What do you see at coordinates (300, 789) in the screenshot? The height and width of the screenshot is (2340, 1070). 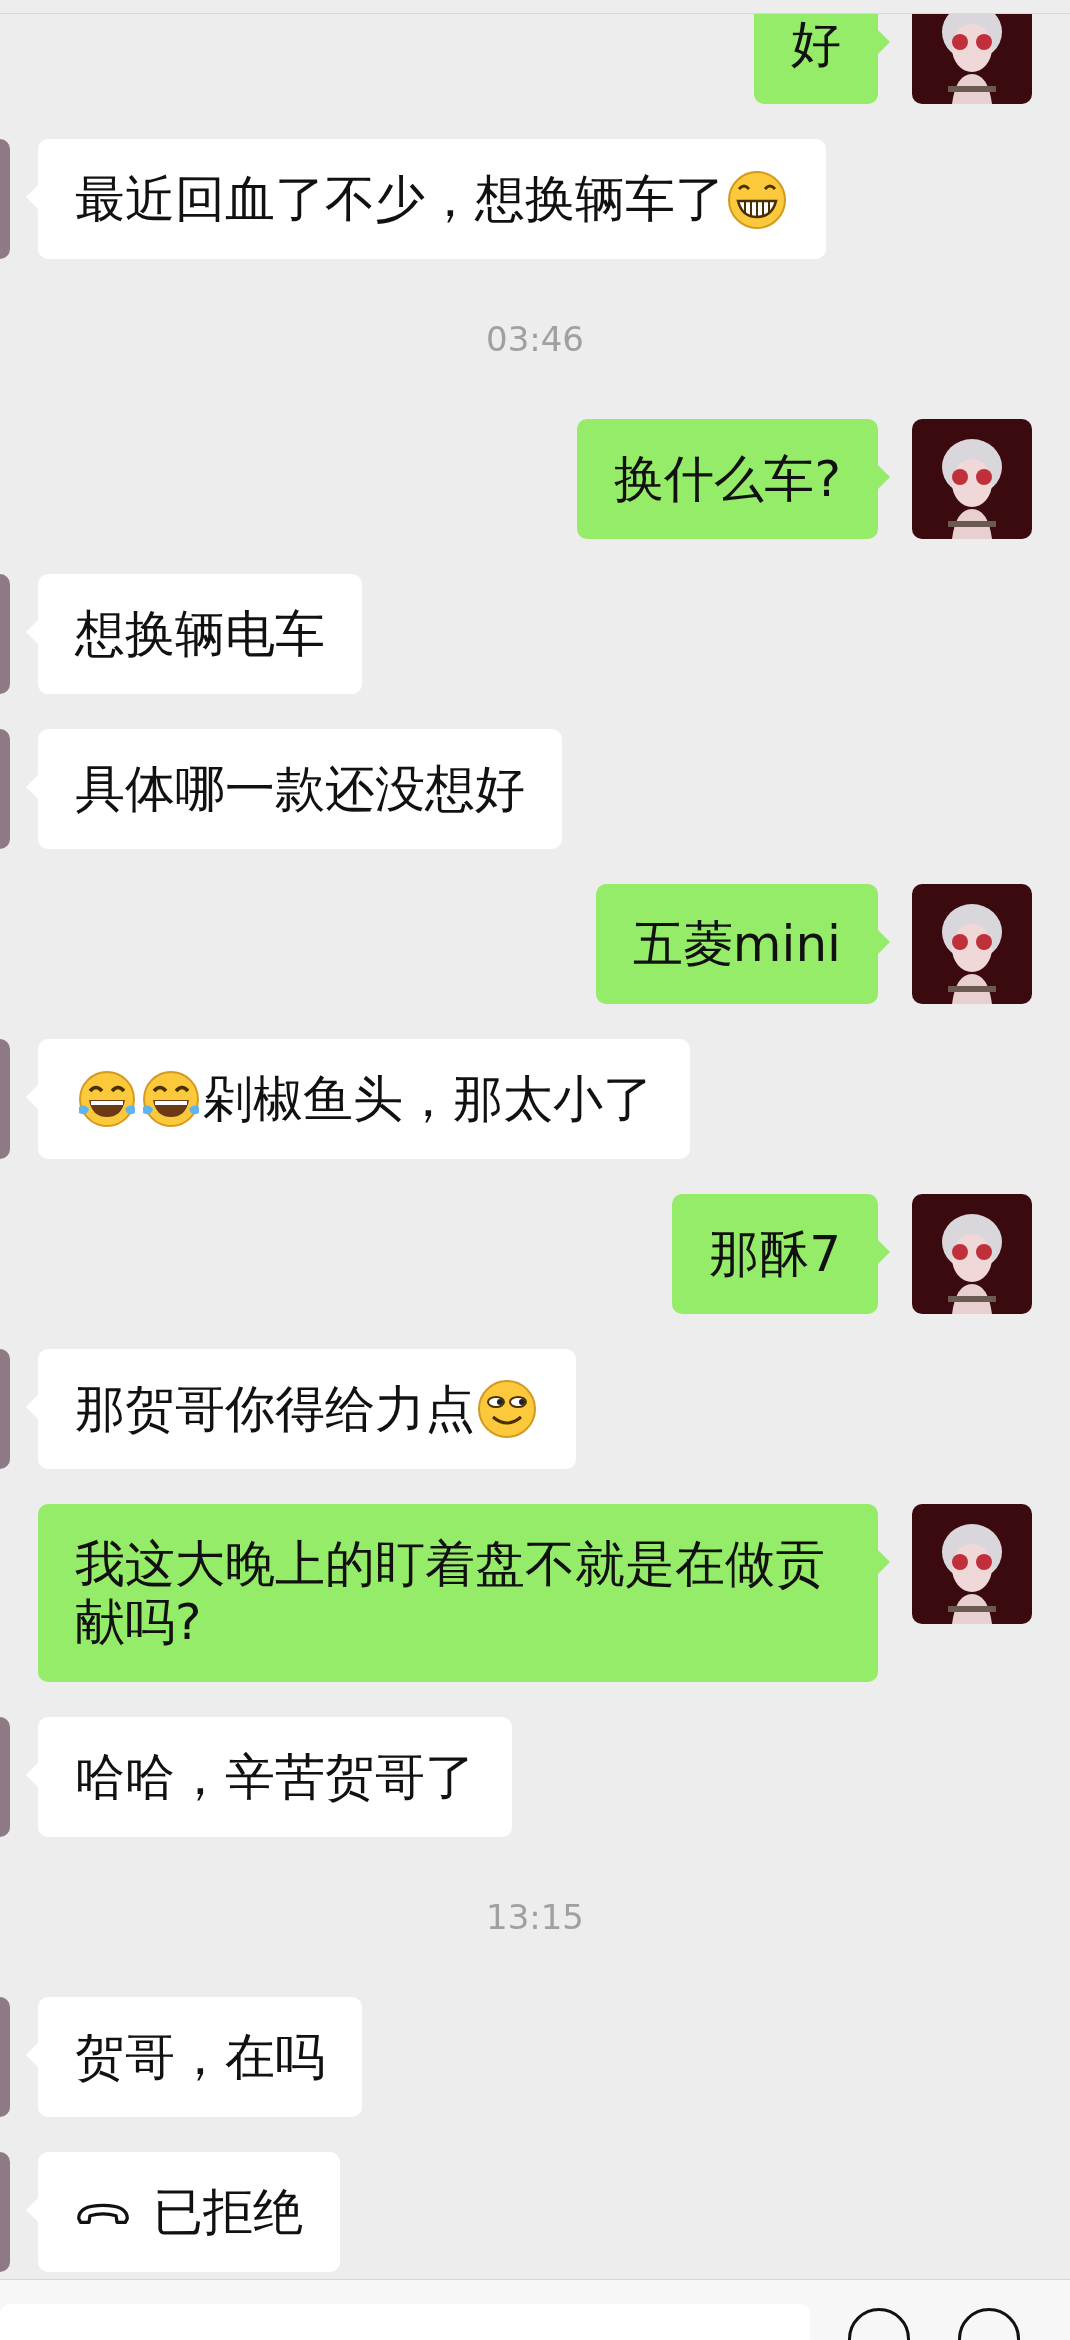 I see `message-text: 具体哪一款还没想好` at bounding box center [300, 789].